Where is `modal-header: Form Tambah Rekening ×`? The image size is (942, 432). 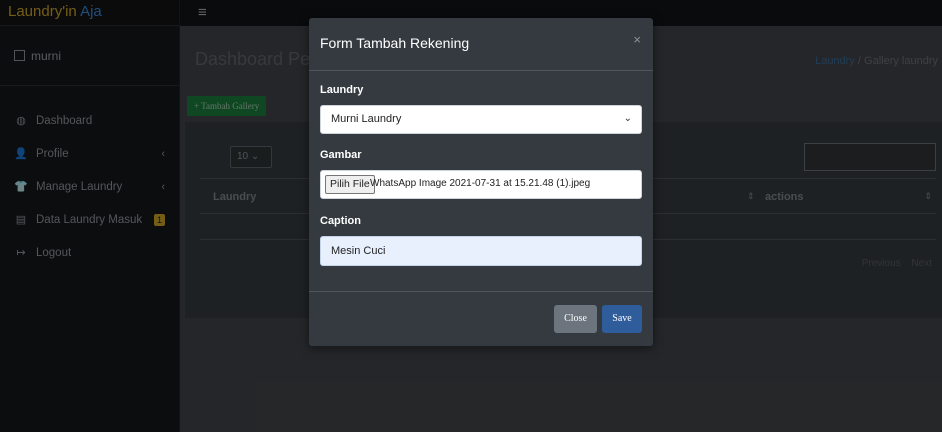
modal-header: Form Tambah Rekening × is located at coordinates (481, 44).